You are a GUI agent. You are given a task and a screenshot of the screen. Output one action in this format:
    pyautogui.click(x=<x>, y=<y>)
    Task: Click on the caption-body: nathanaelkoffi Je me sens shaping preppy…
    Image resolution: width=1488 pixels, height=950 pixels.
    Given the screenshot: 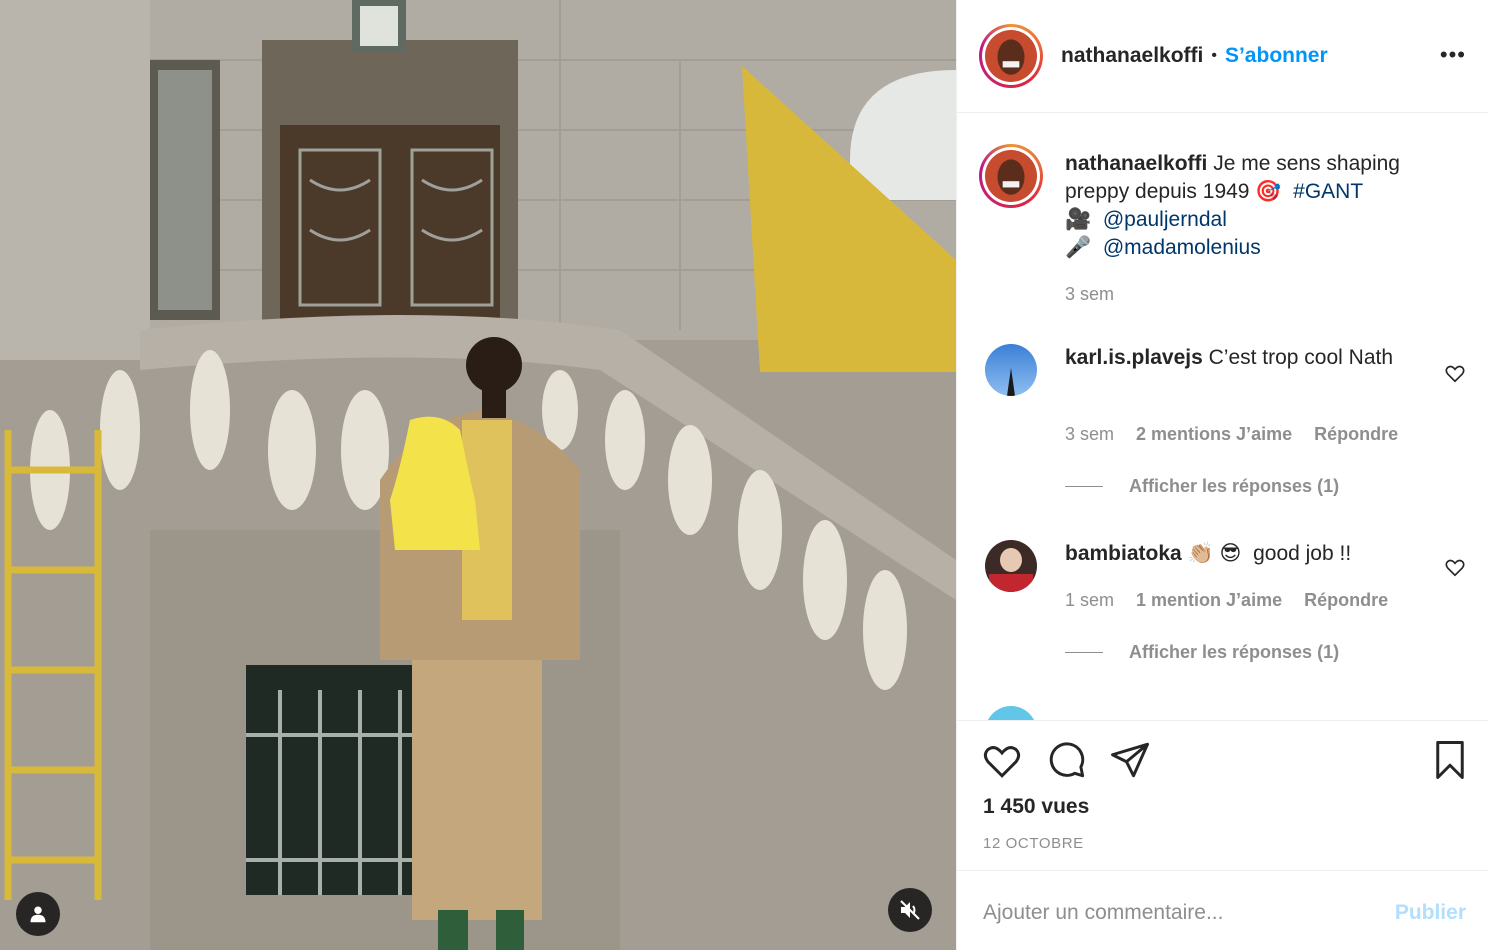 What is the action you would take?
    pyautogui.click(x=1242, y=206)
    